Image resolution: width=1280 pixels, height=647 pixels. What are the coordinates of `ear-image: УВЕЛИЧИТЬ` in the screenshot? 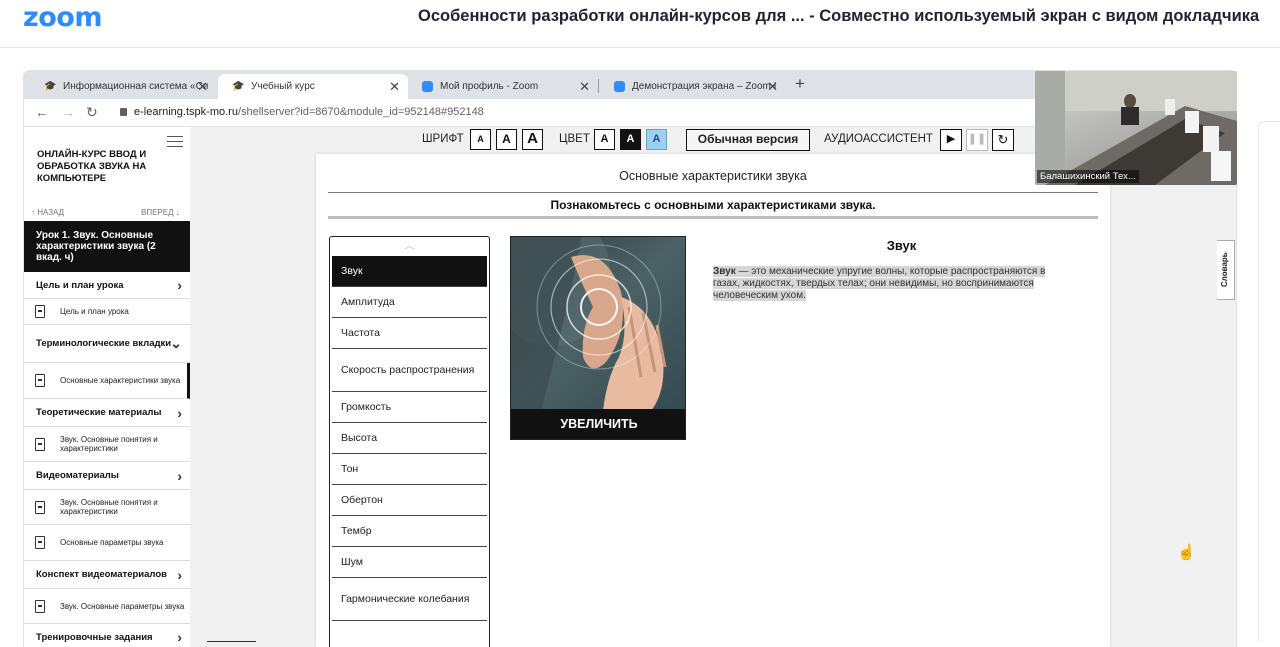 It's located at (598, 338).